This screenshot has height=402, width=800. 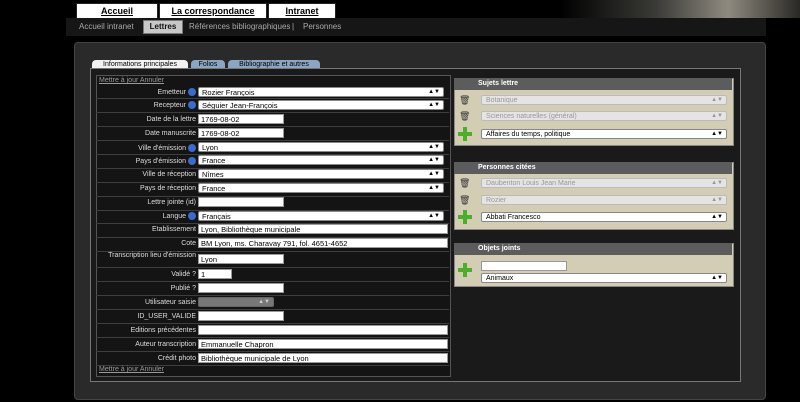 I want to click on label-editions-precedentes: Editions précédentes, so click(x=163, y=330).